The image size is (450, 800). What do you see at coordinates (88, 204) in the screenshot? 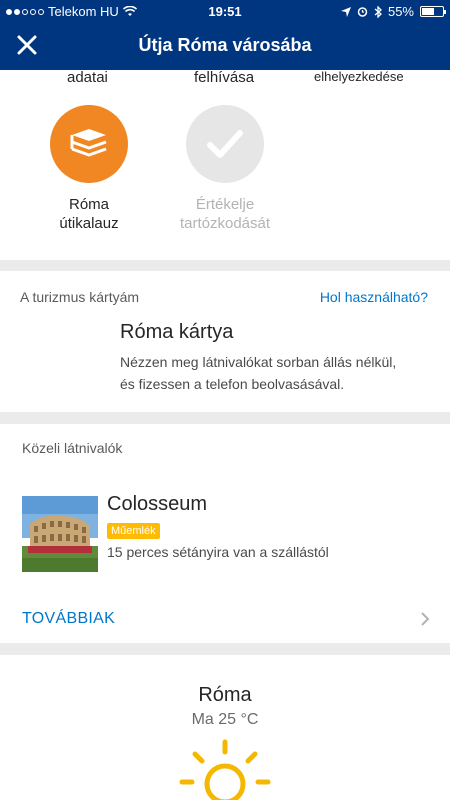
I see `rome-guide-label-line1: Róma` at bounding box center [88, 204].